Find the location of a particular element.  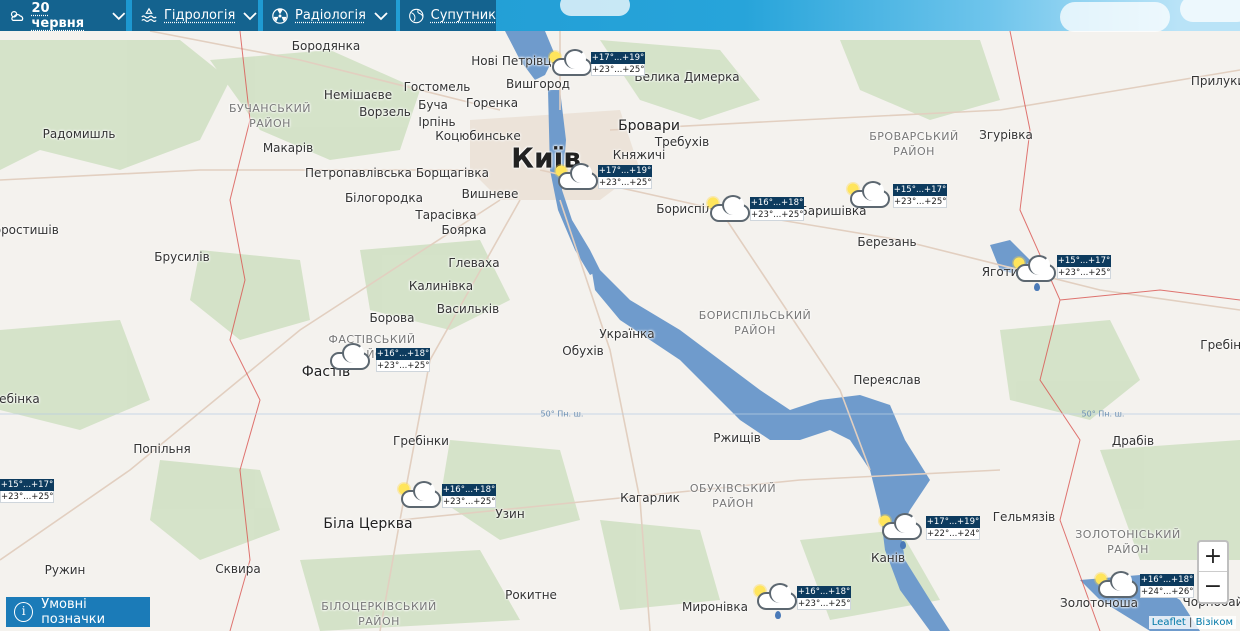

zoom-in-button: + is located at coordinates (1213, 557).